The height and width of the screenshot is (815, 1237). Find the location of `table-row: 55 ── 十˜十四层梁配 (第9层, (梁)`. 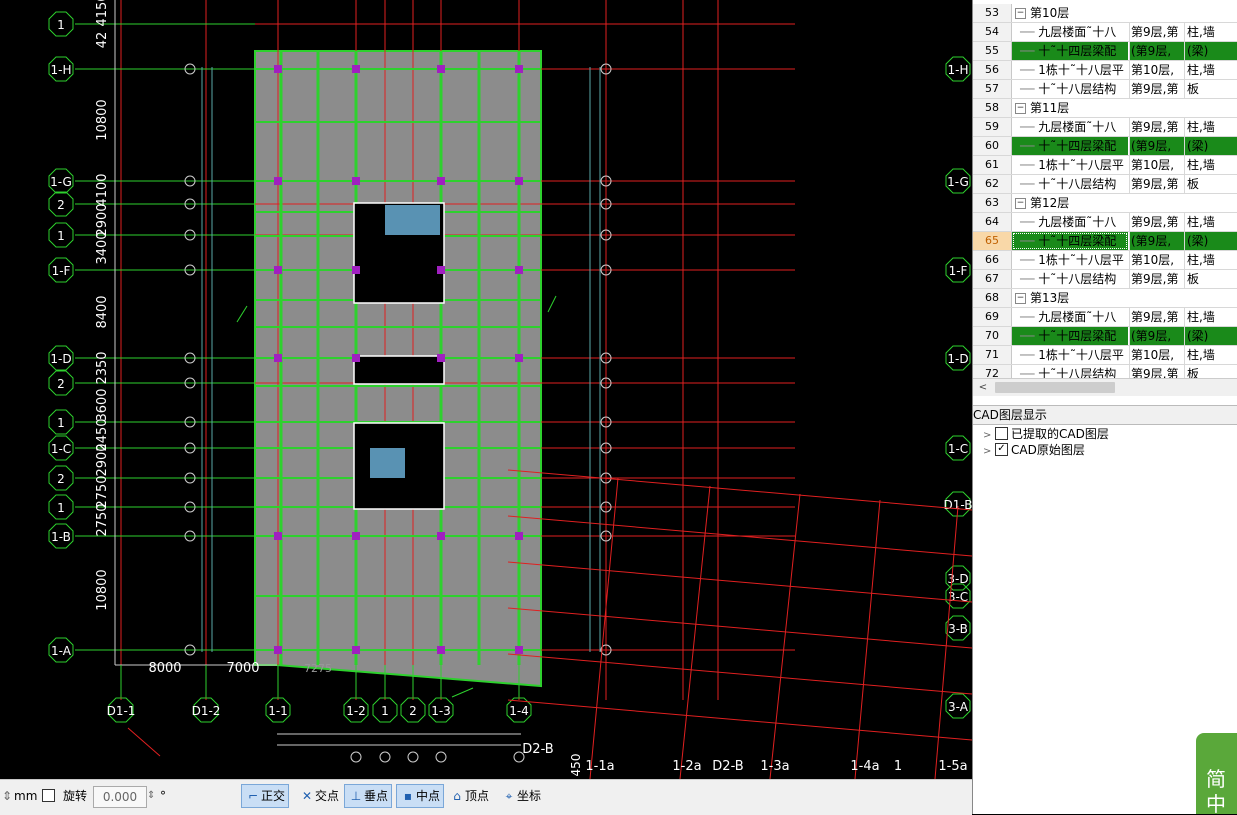

table-row: 55 ── 十˜十四层梁配 (第9层, (梁) is located at coordinates (1105, 51).